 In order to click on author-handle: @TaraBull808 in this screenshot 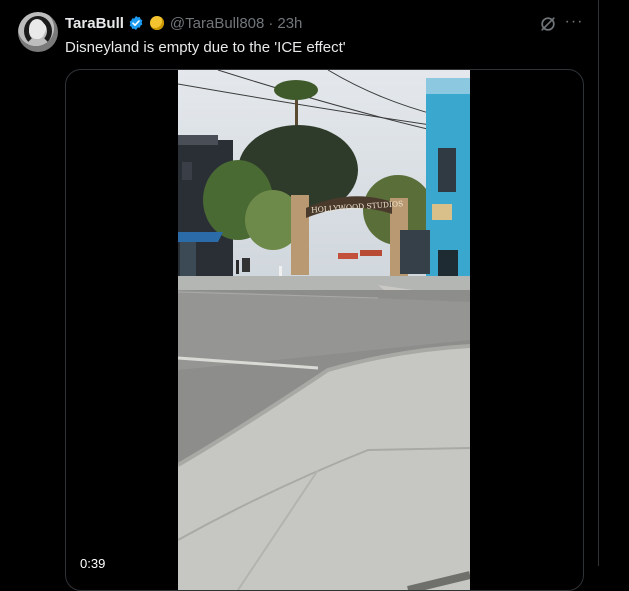, I will do `click(217, 23)`.